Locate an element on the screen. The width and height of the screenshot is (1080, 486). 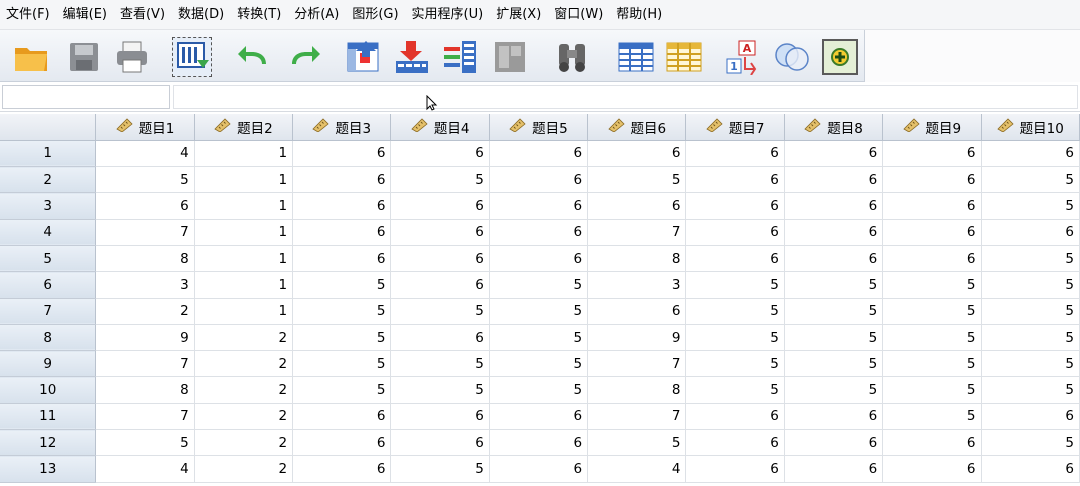
column-header-5: 题目5 is located at coordinates (539, 127).